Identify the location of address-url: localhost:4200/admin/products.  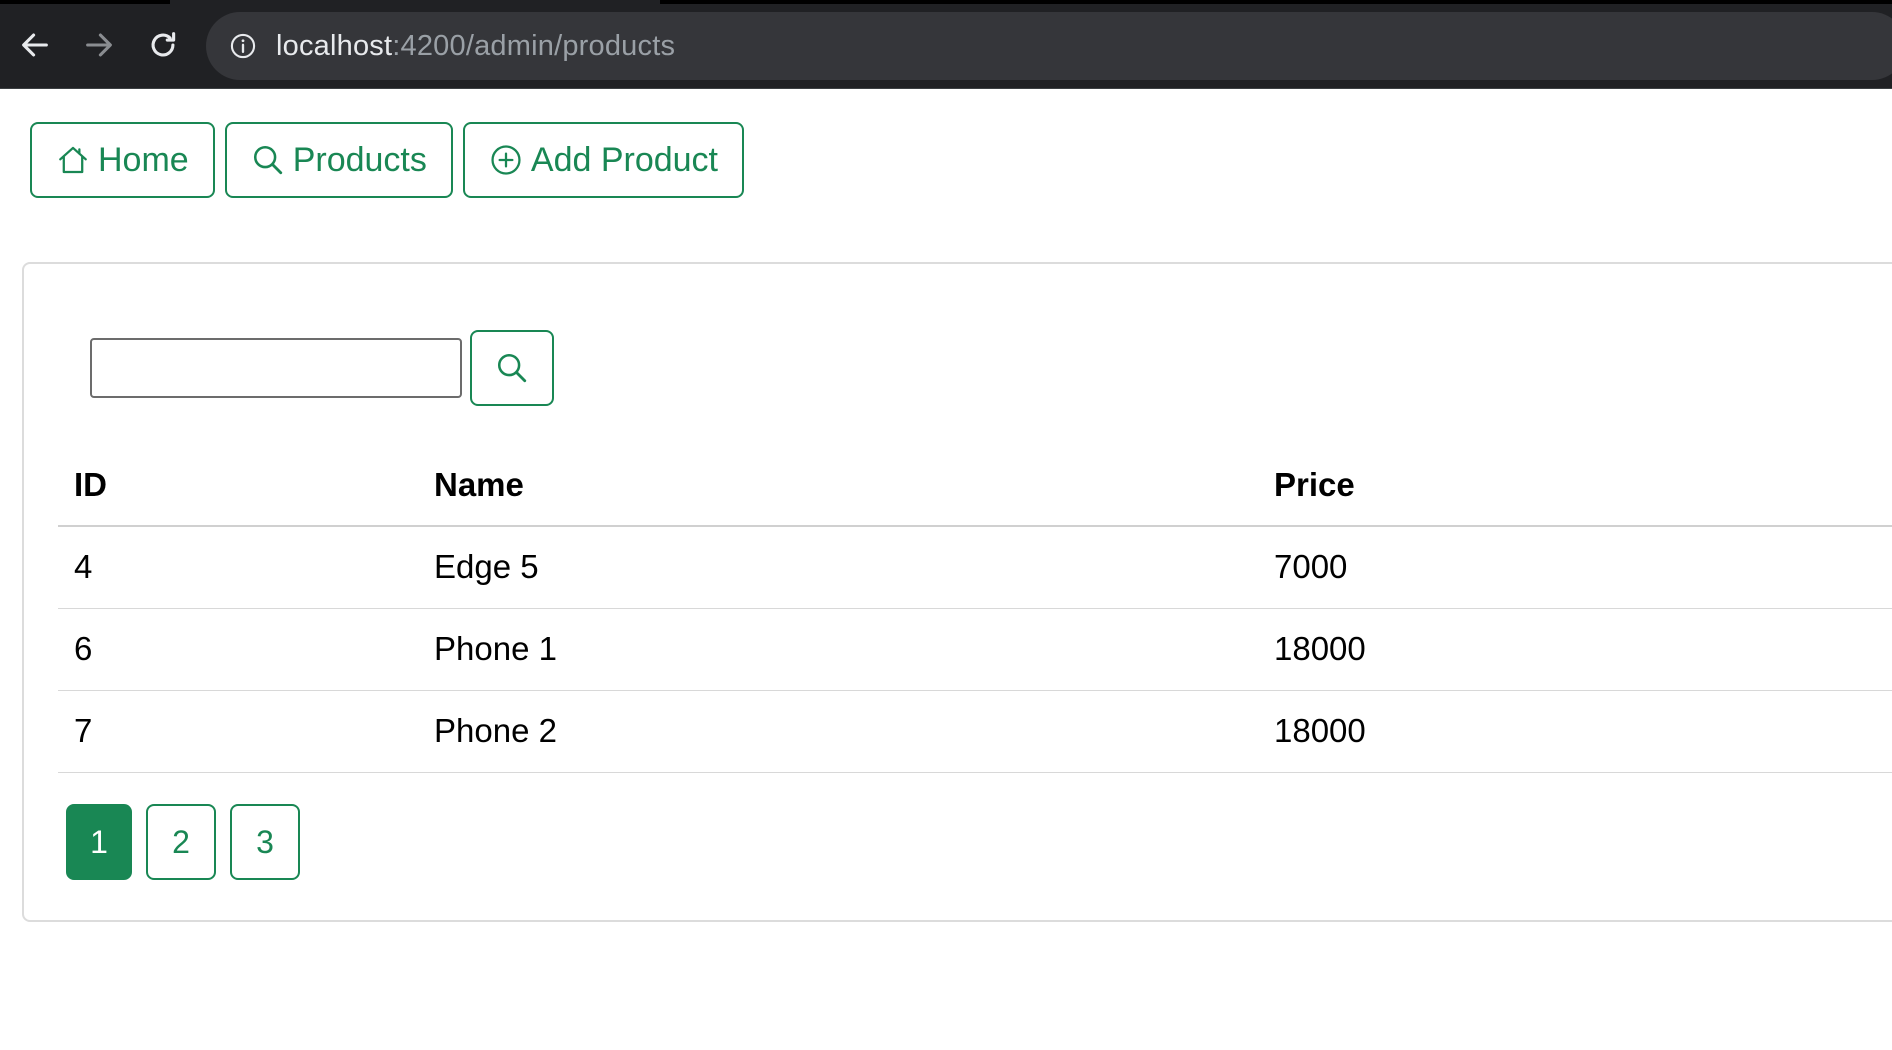
(475, 46).